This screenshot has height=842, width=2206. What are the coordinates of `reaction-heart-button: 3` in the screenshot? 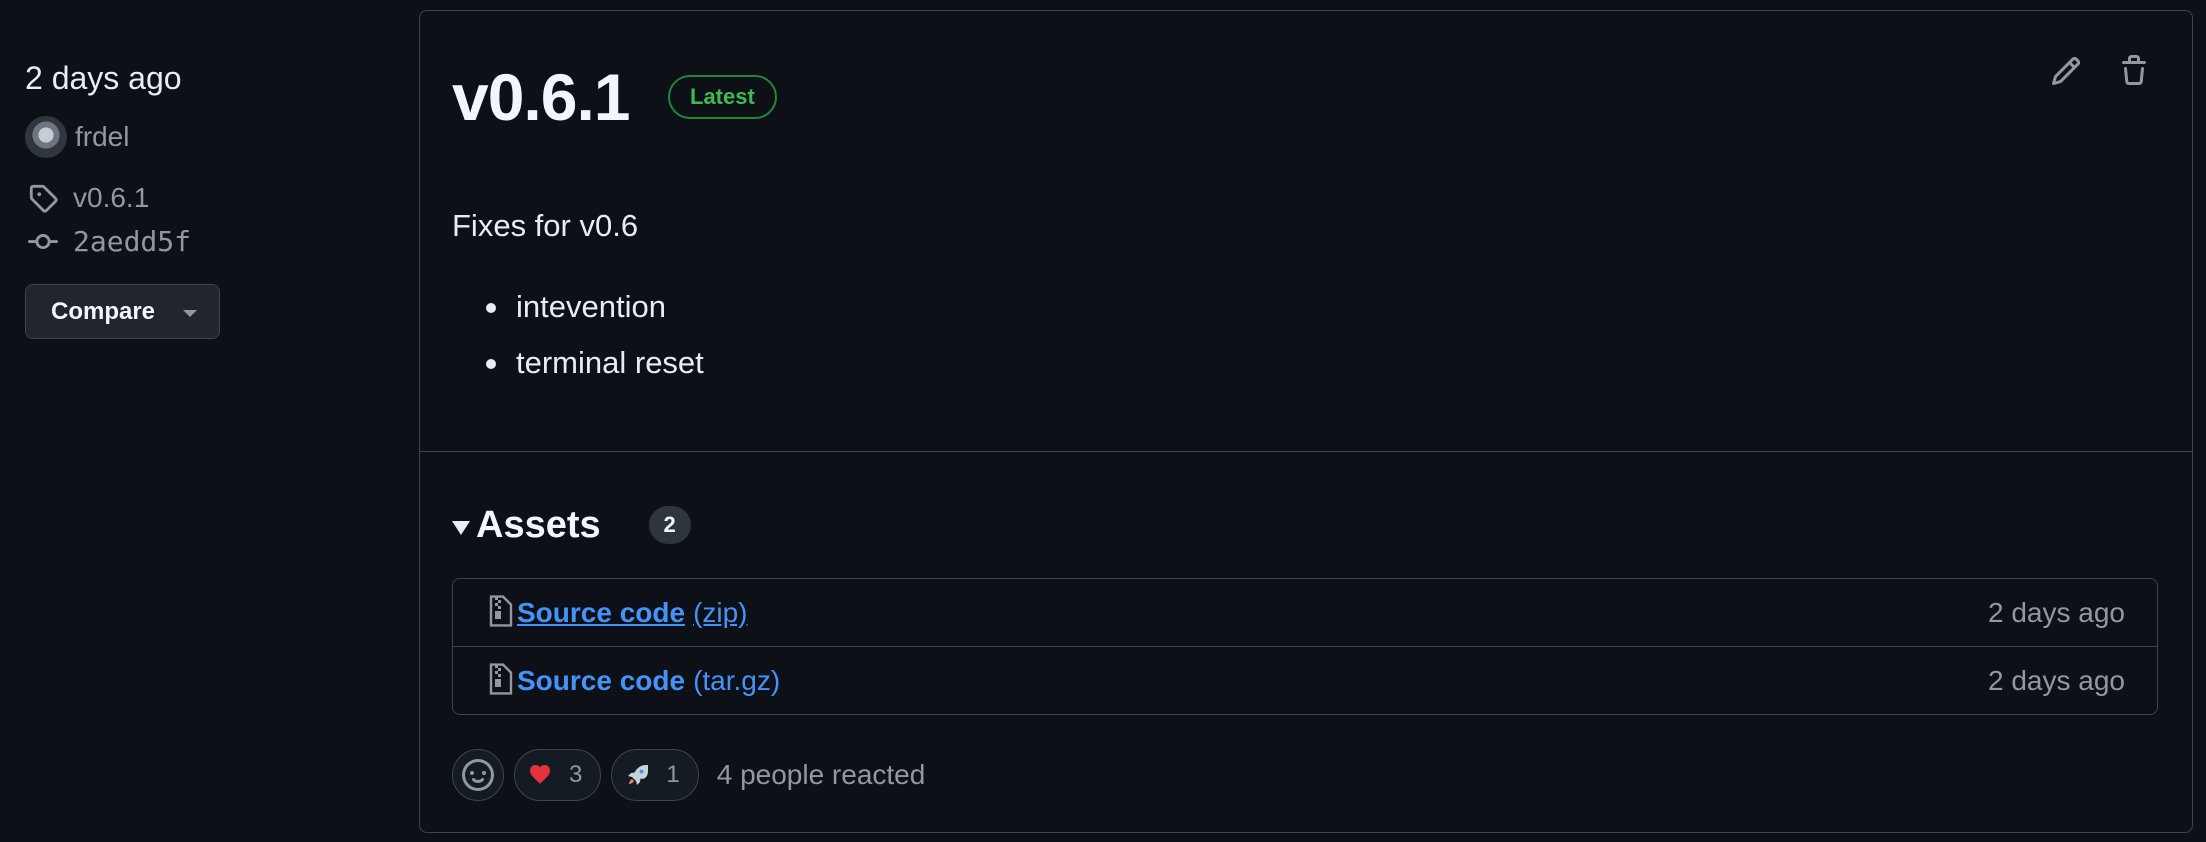 It's located at (558, 775).